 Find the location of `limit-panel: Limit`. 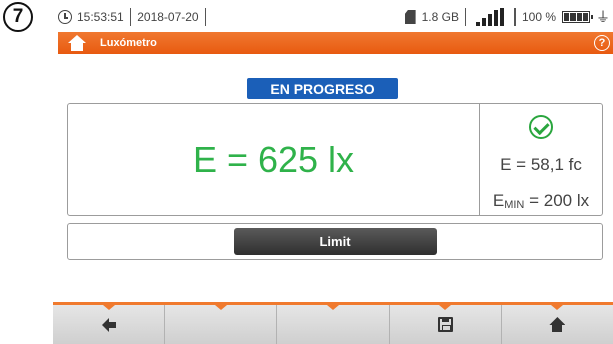

limit-panel: Limit is located at coordinates (335, 241).